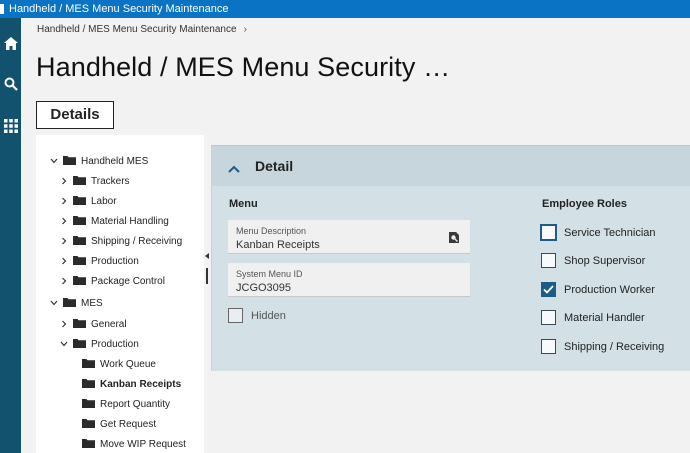 This screenshot has height=453, width=690. I want to click on tree-node-general: General, so click(92, 324).